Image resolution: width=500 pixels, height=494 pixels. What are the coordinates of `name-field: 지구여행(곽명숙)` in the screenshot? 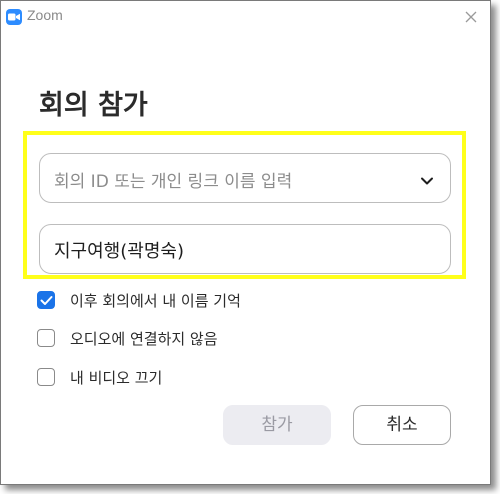 It's located at (245, 249).